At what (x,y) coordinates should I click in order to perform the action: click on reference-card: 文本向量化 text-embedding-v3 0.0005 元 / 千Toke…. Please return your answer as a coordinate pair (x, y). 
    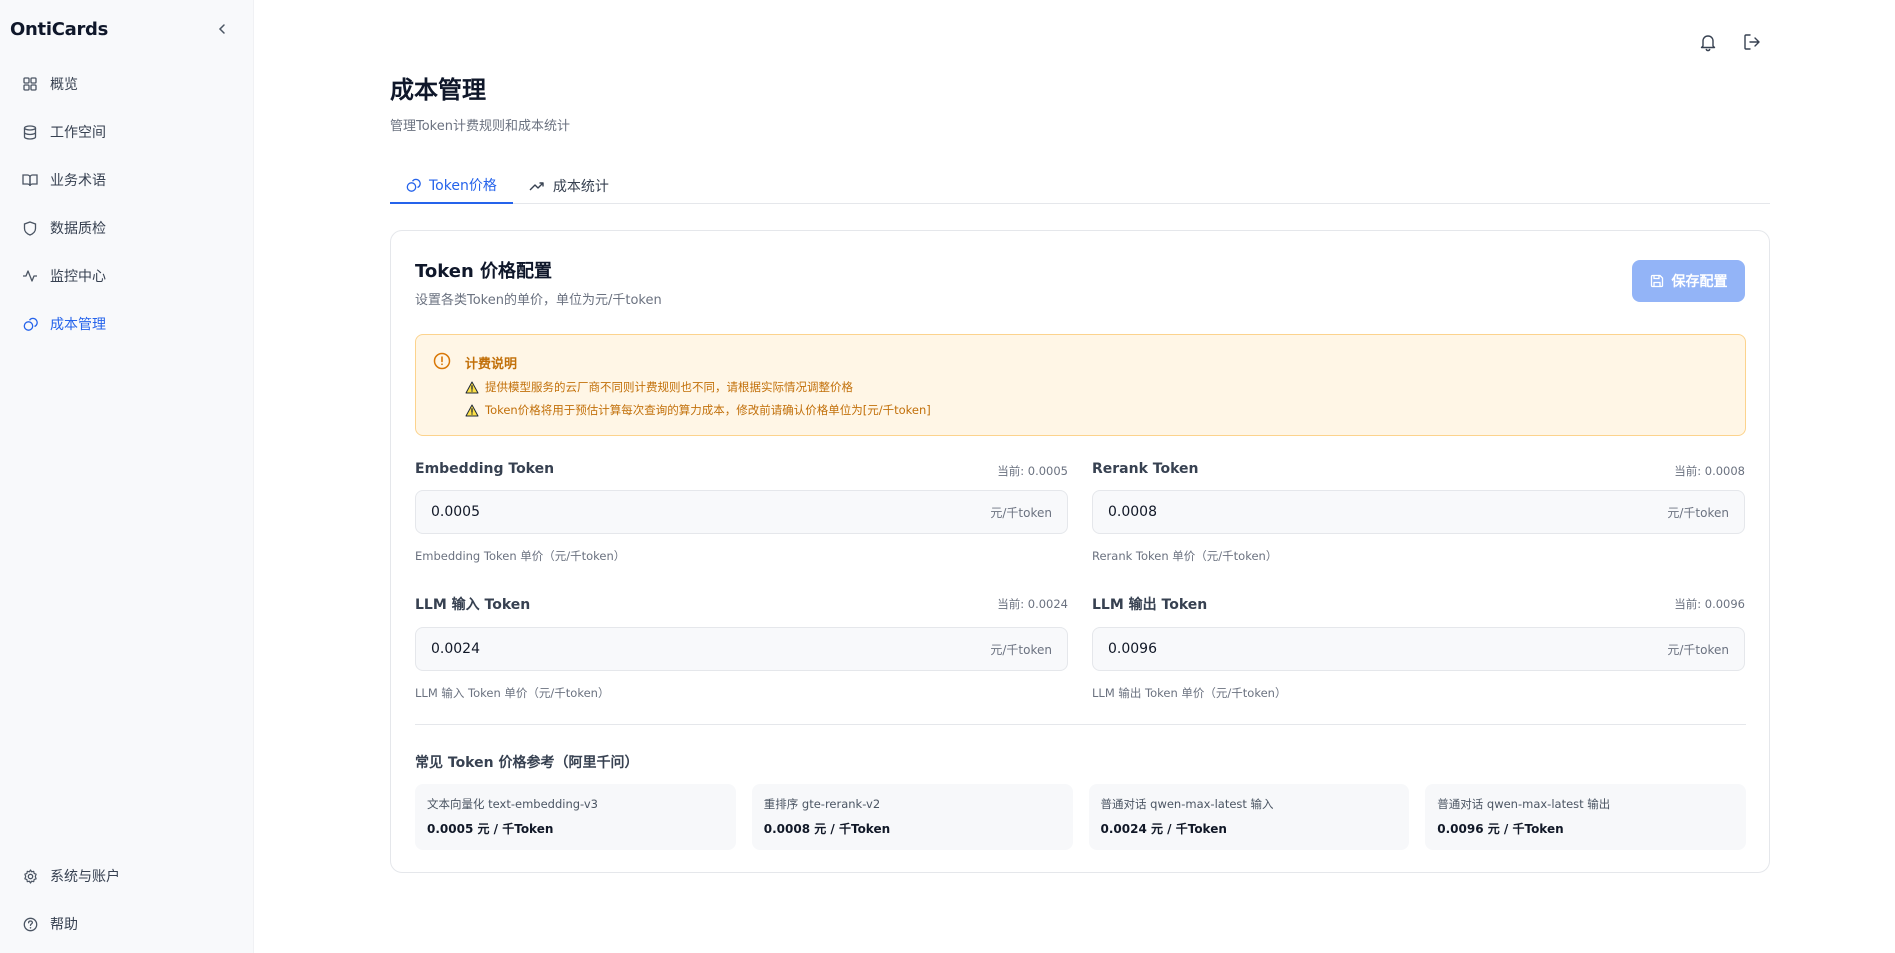
    Looking at the image, I should click on (575, 817).